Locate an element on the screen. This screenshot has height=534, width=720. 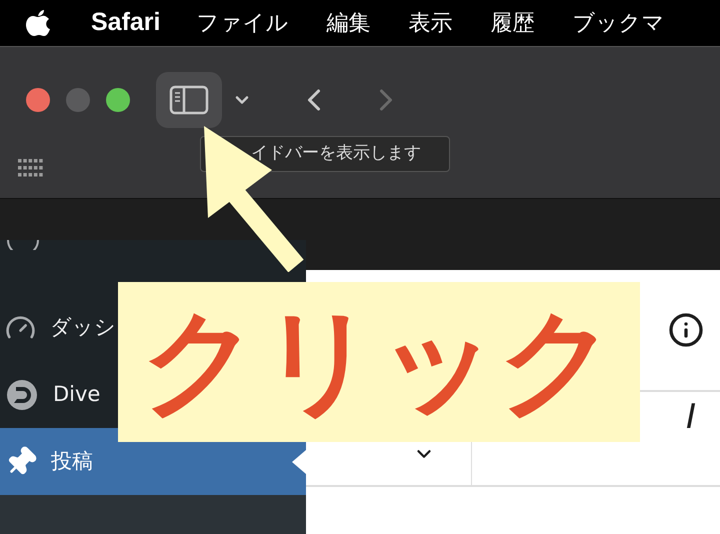
logo-icon is located at coordinates (22, 395).